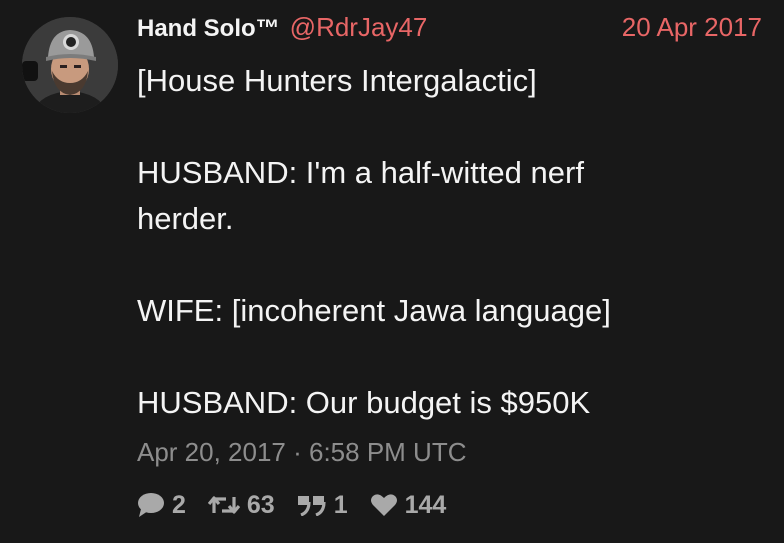 This screenshot has width=784, height=543. I want to click on quote-stat: 1, so click(322, 505).